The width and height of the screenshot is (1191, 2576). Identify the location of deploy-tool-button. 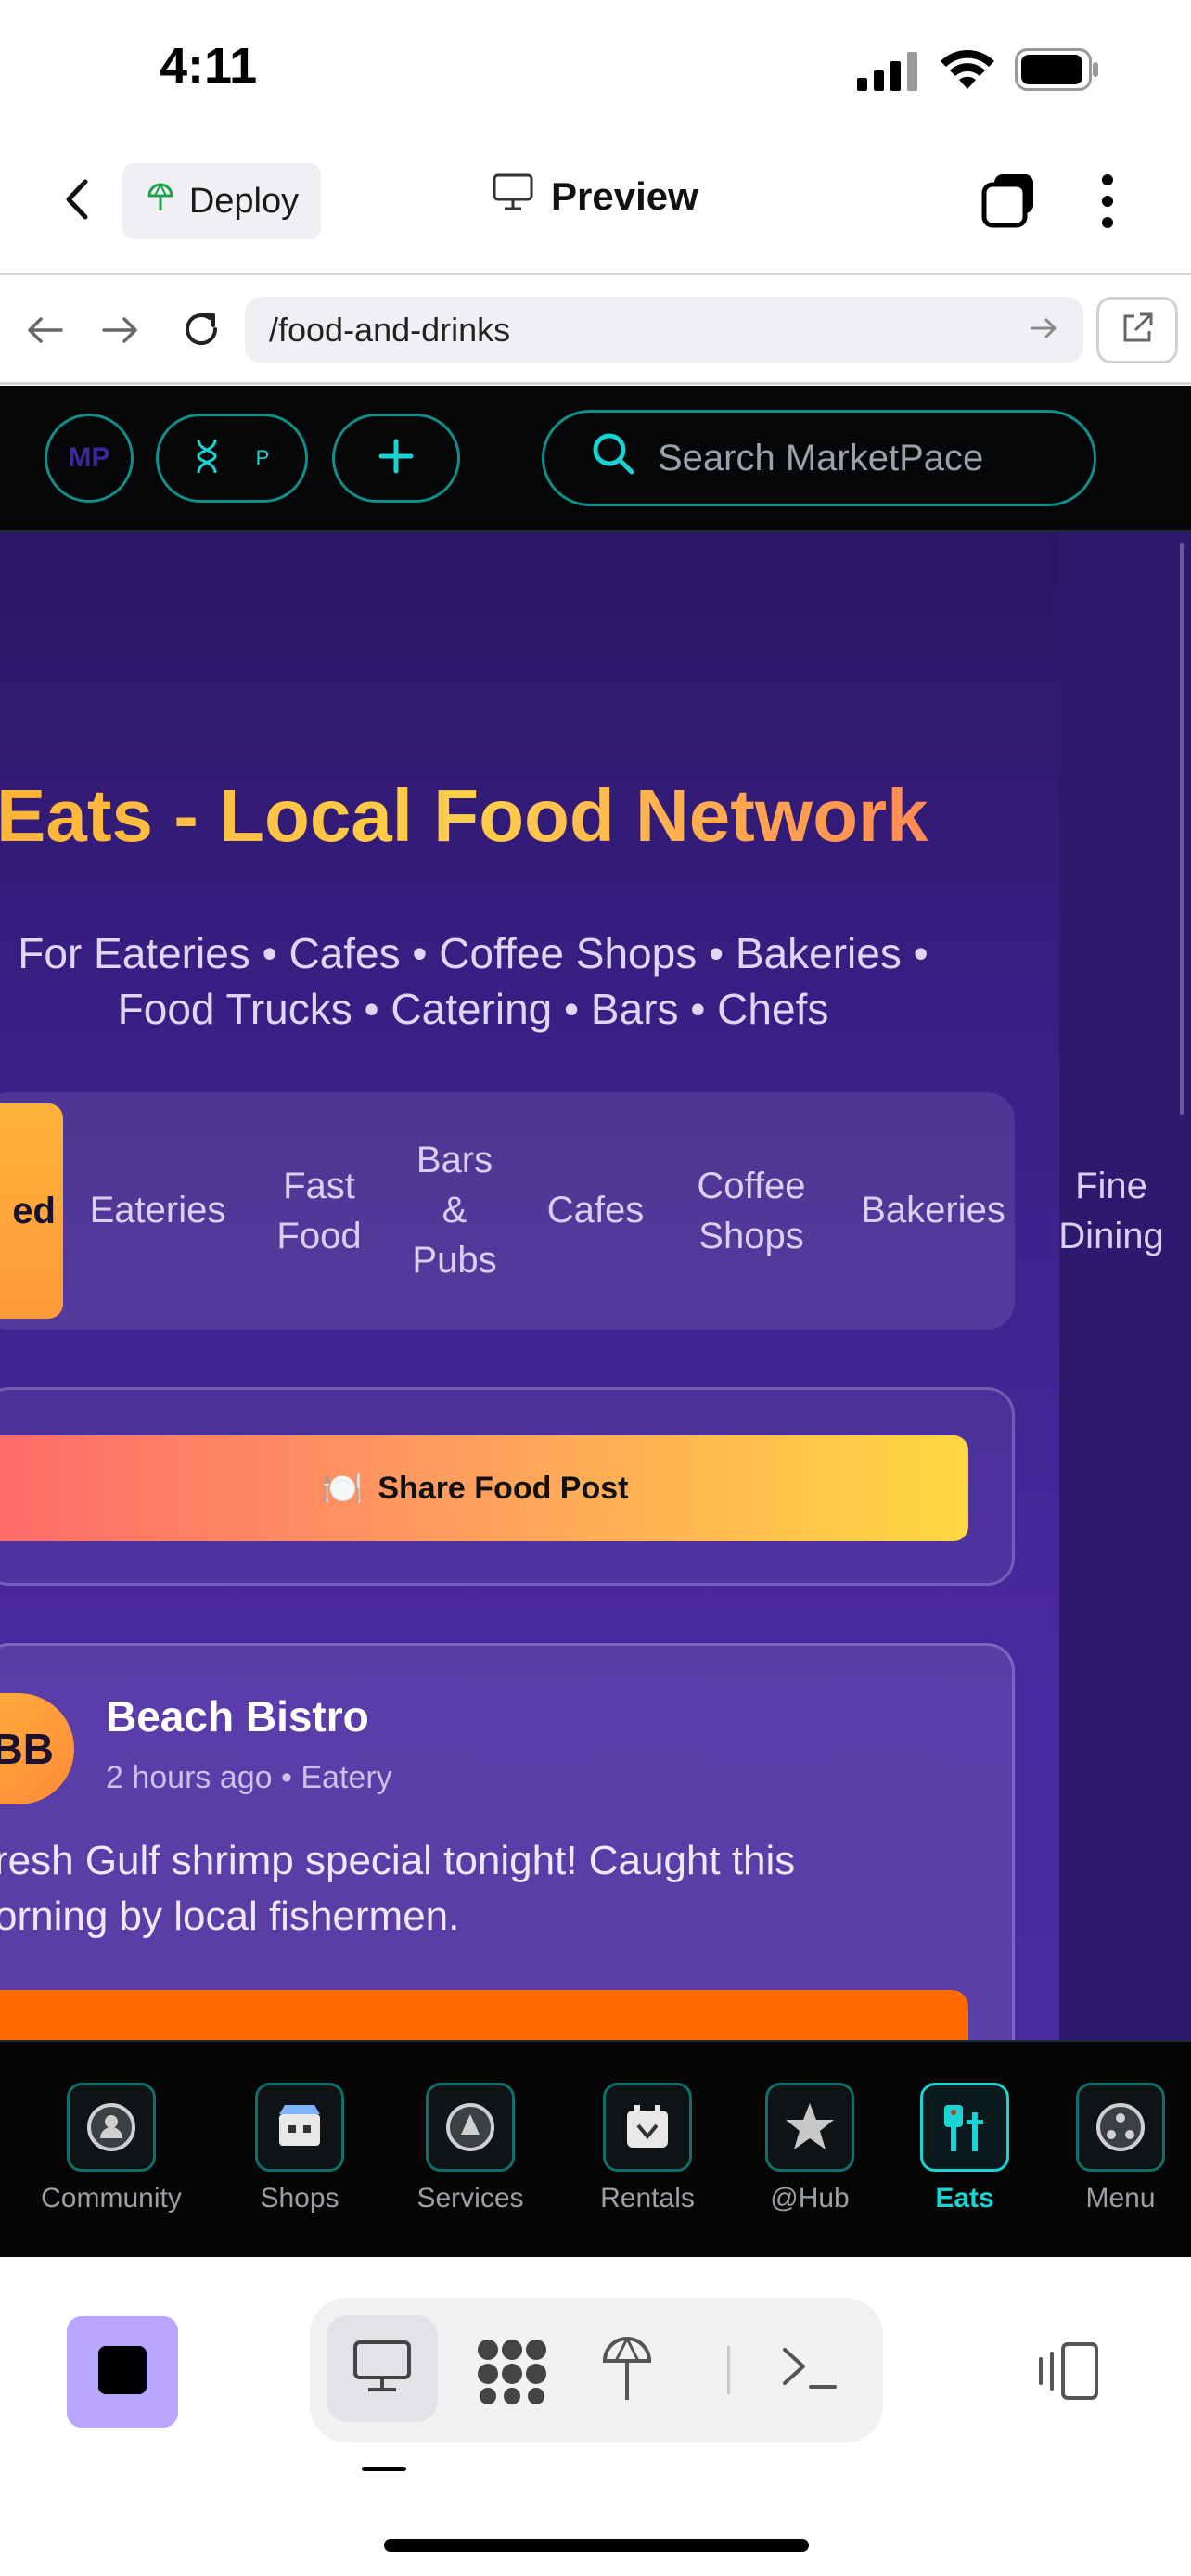
(627, 2368).